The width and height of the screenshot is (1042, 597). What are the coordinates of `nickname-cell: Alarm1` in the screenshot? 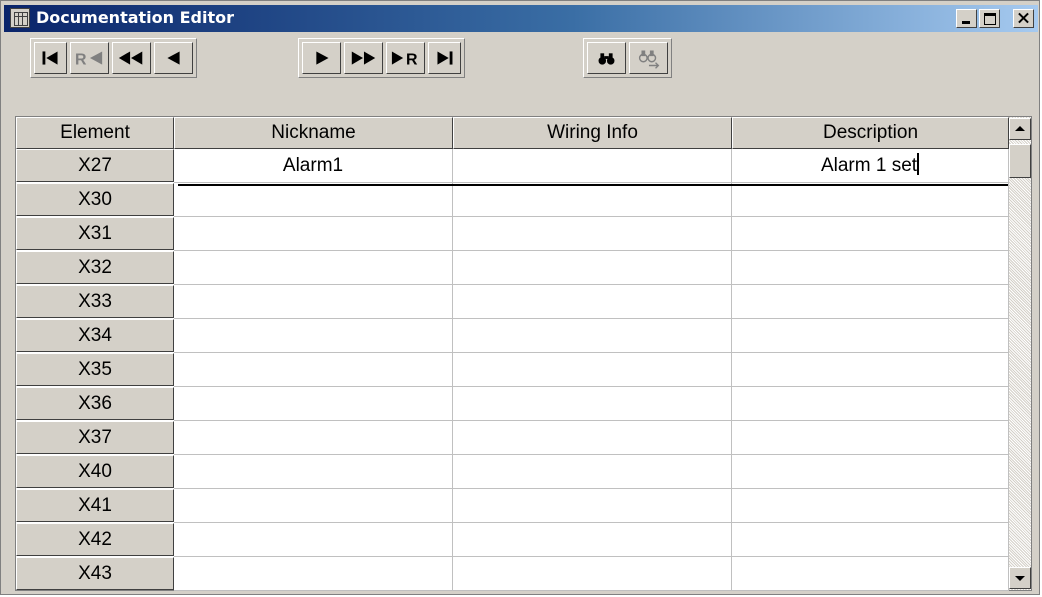 It's located at (313, 166).